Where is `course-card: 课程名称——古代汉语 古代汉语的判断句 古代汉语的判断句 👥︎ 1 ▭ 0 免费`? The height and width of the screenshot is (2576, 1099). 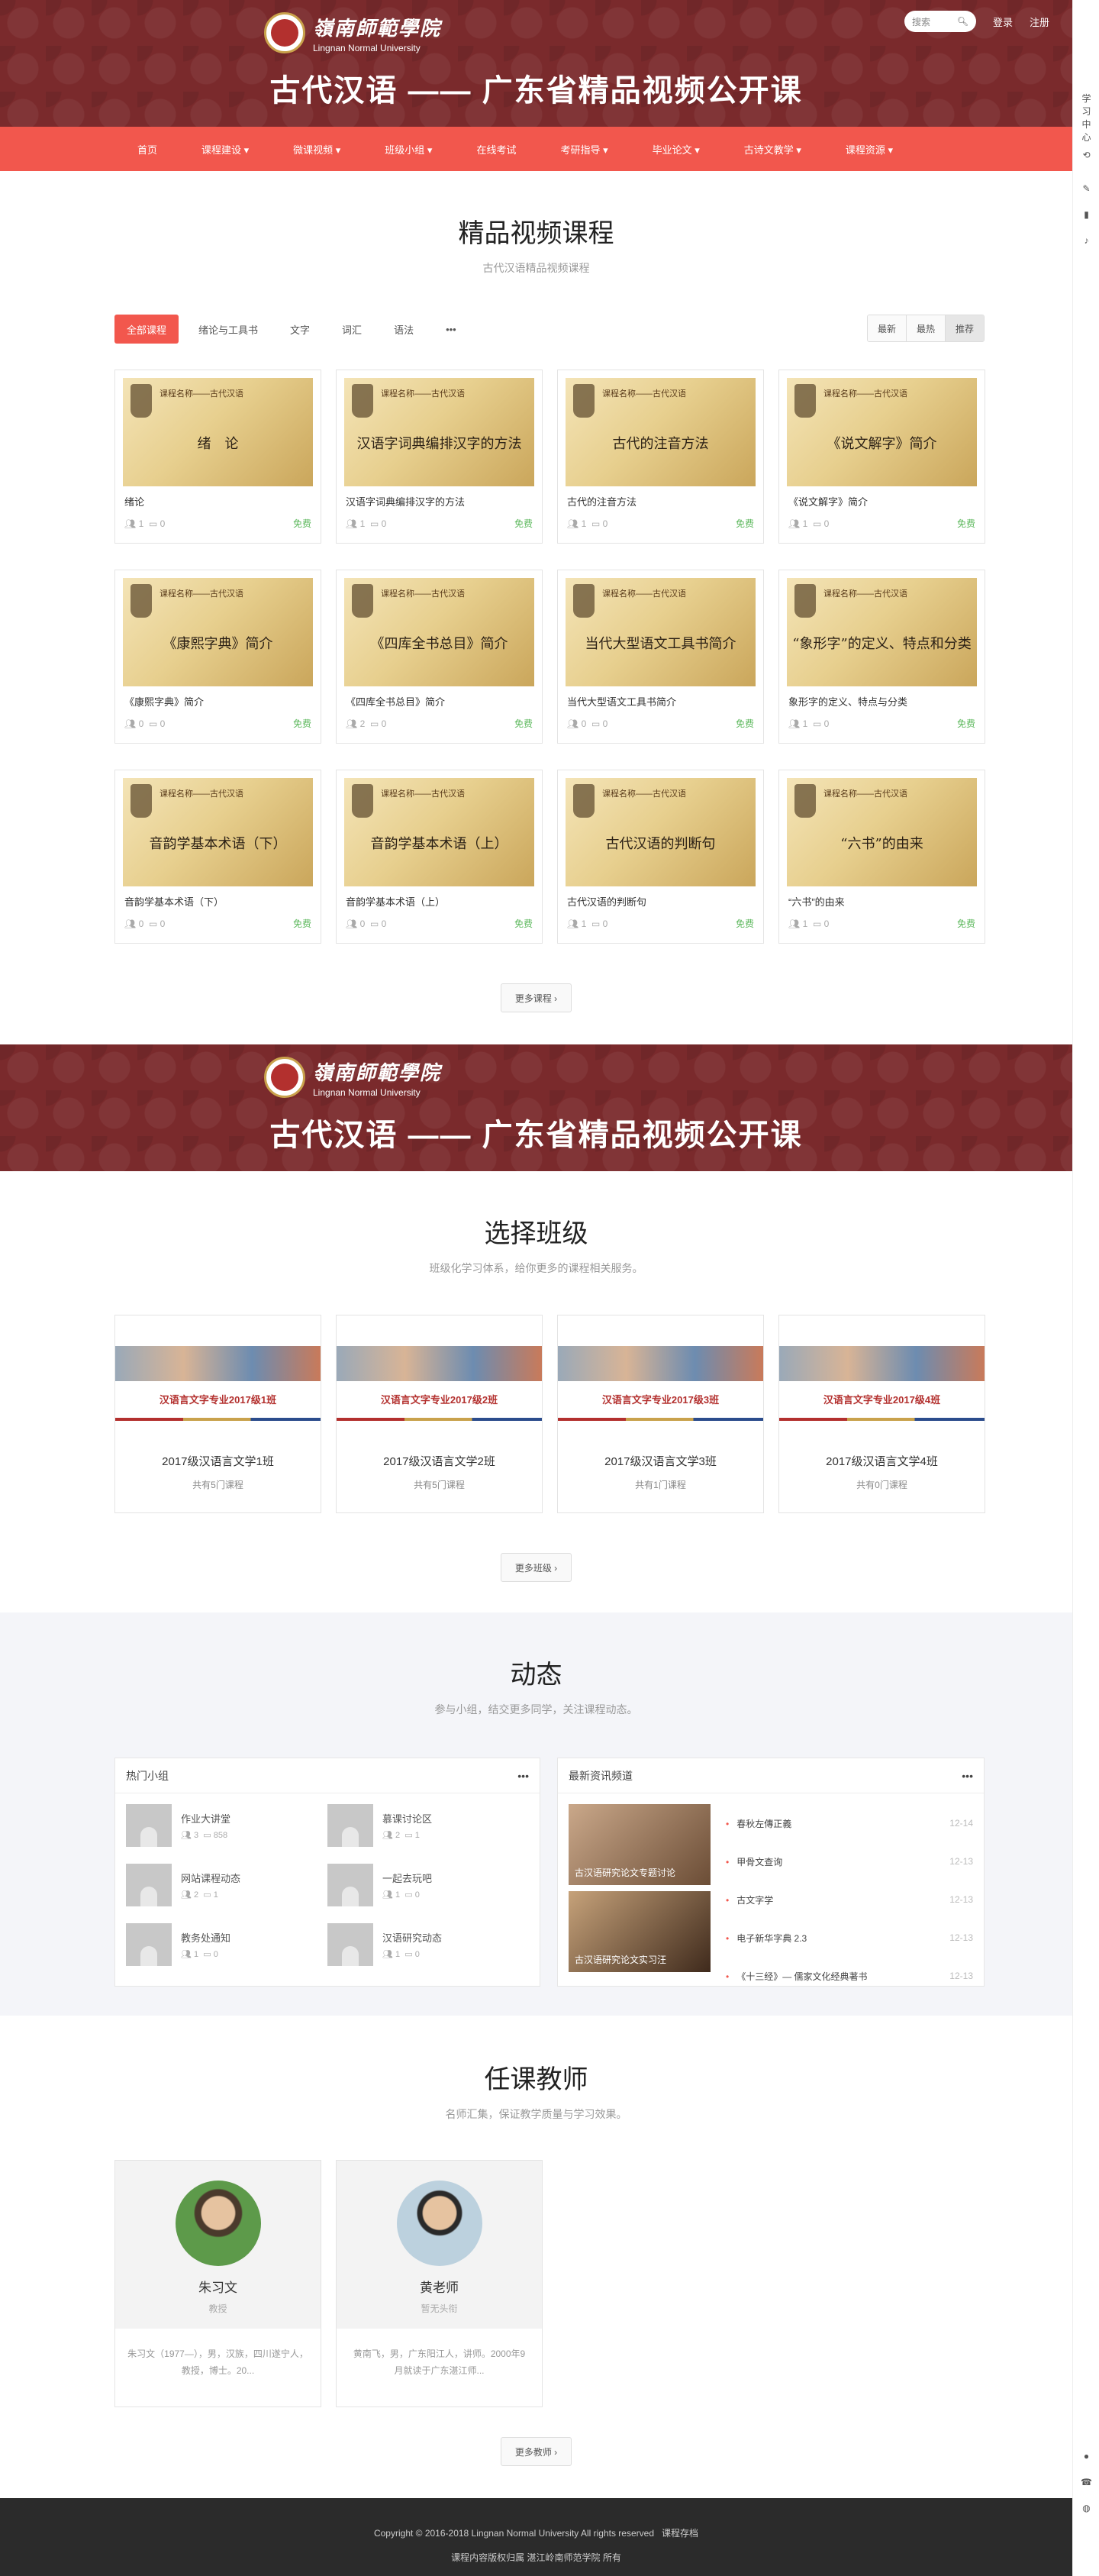
course-card: 课程名称——古代汉语 古代汉语的判断句 古代汉语的判断句 👥︎ 1 ▭ 0 免费 is located at coordinates (660, 857).